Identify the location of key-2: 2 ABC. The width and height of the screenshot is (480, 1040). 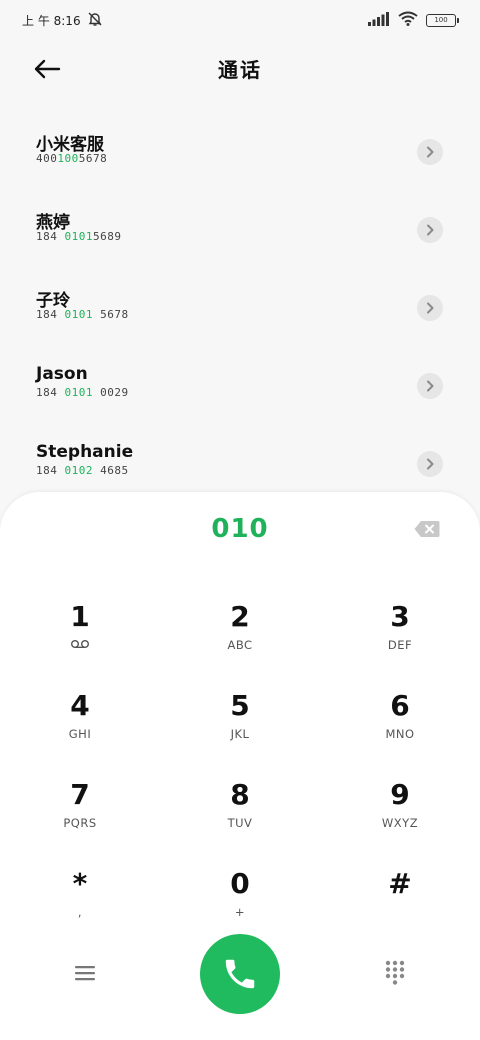
(240, 640).